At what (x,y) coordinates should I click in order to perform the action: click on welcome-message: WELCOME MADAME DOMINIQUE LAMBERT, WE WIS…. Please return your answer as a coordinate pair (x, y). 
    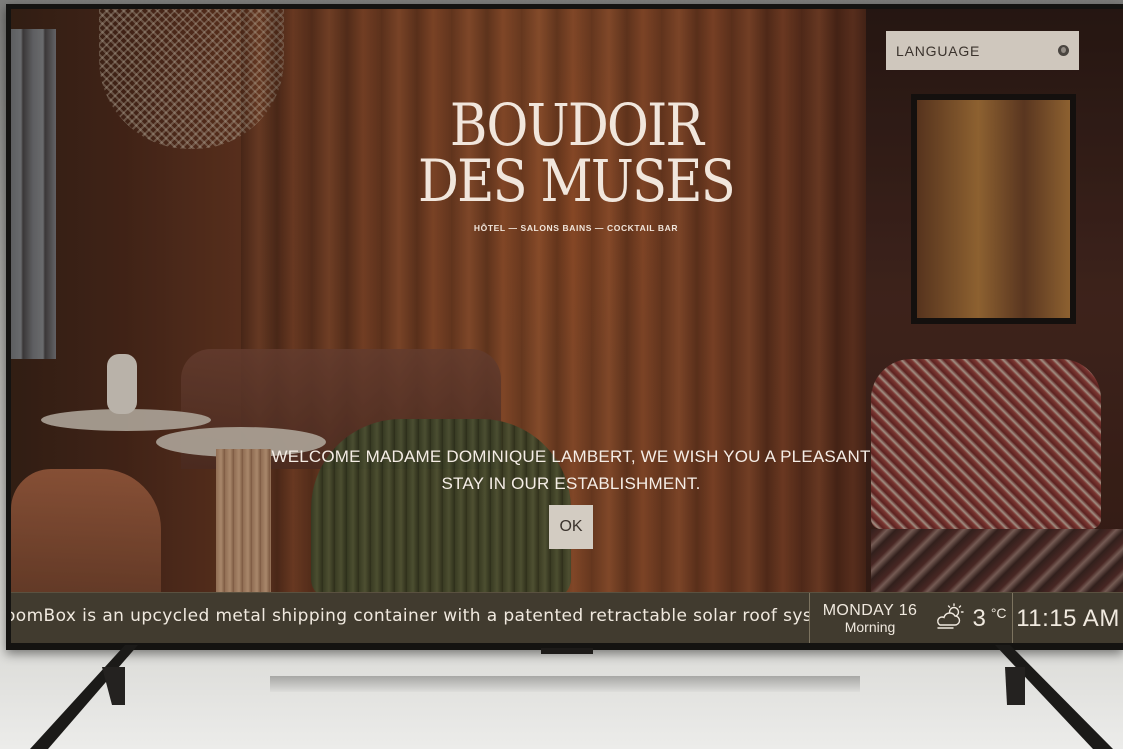
    Looking at the image, I should click on (571, 470).